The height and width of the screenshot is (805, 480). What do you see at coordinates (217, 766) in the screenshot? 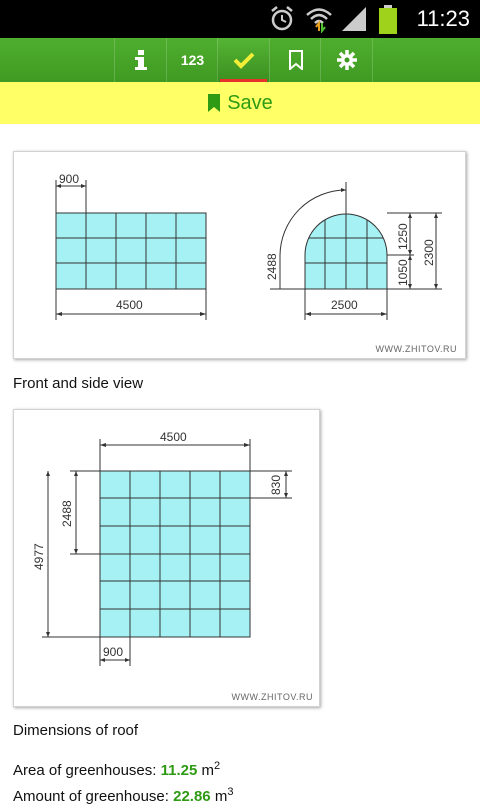
I see `area-unit-exponent: 2` at bounding box center [217, 766].